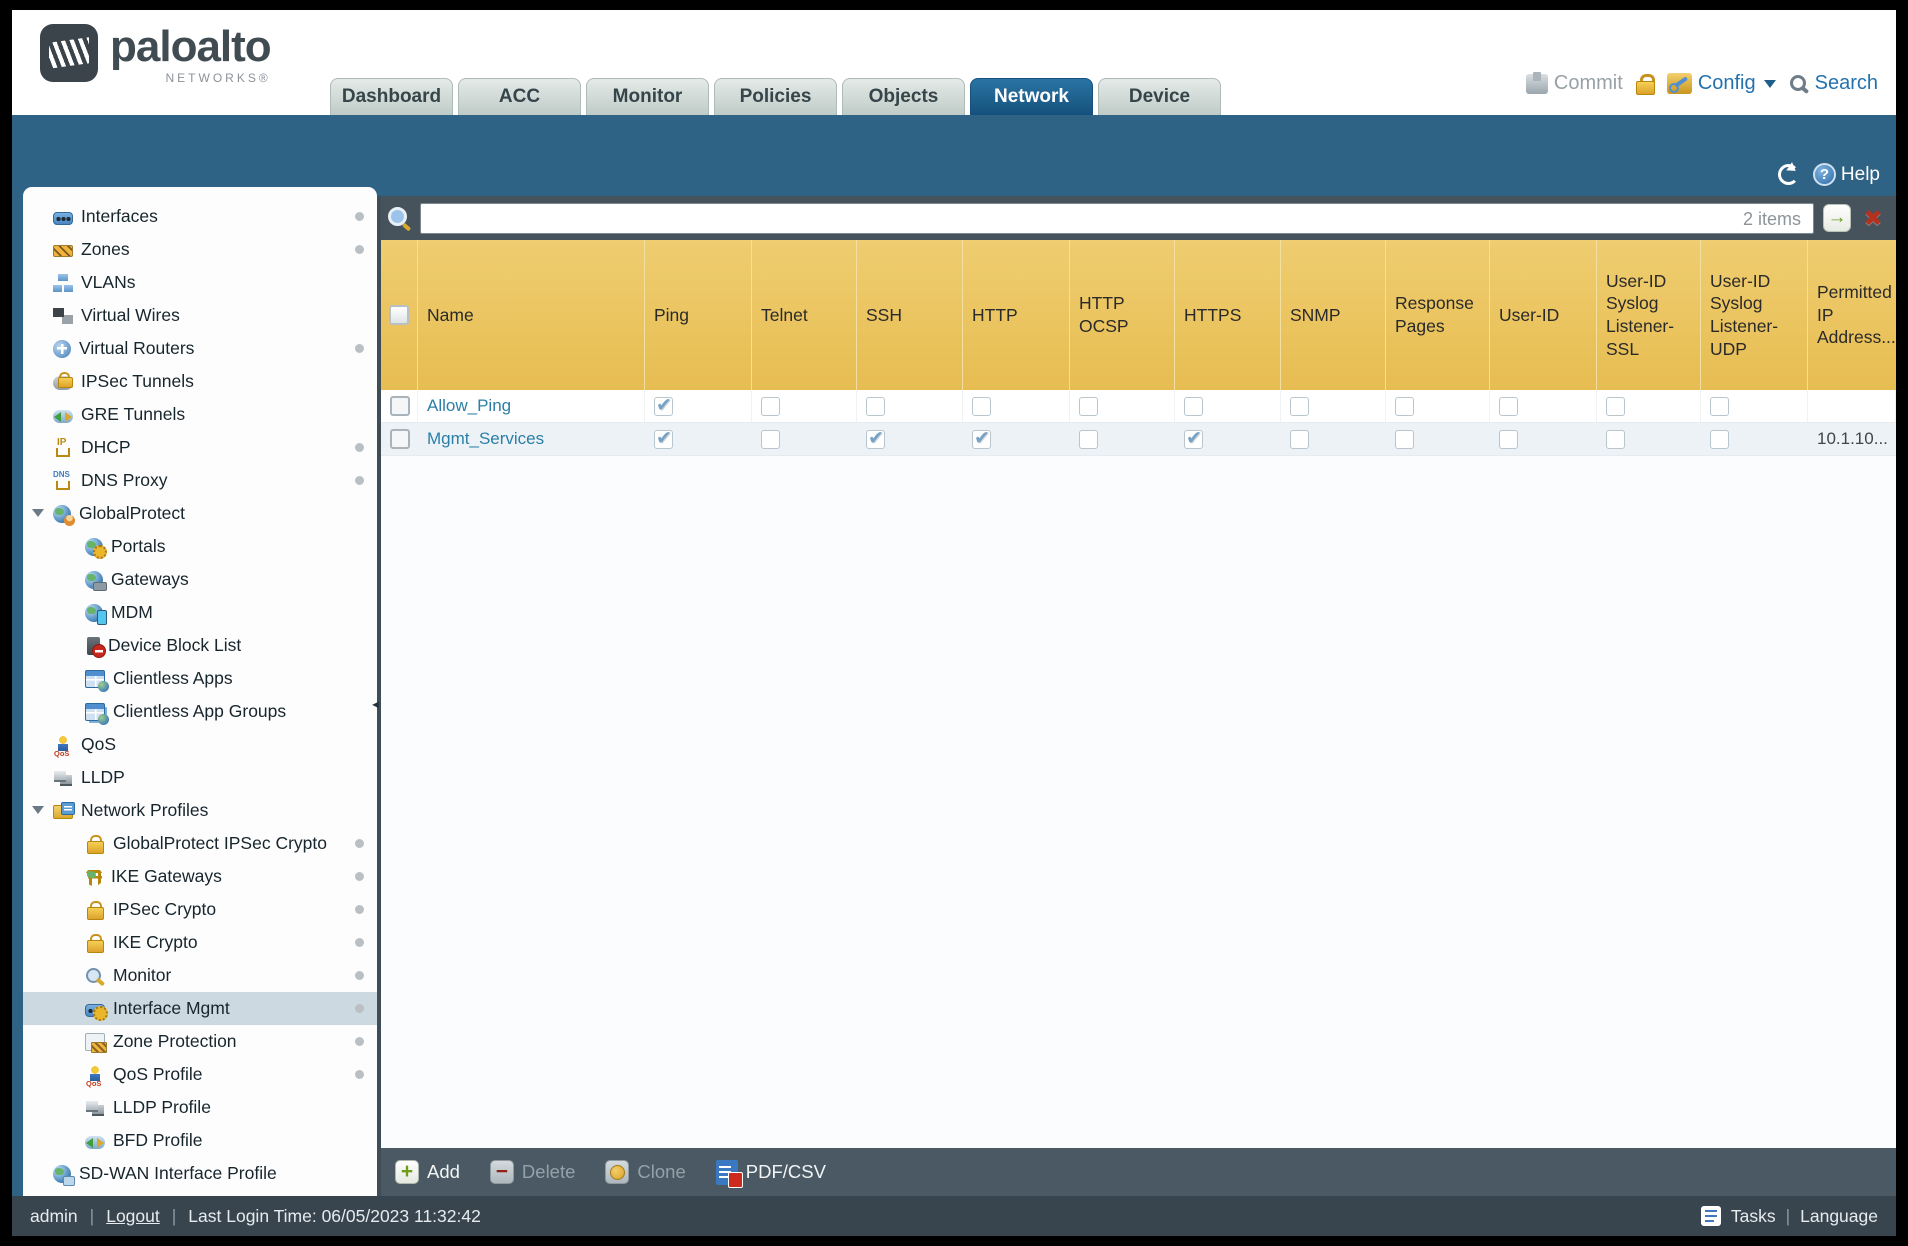 This screenshot has width=1908, height=1246. What do you see at coordinates (200, 1041) in the screenshot?
I see `sidebar-item-zone-protection: Zone Protection` at bounding box center [200, 1041].